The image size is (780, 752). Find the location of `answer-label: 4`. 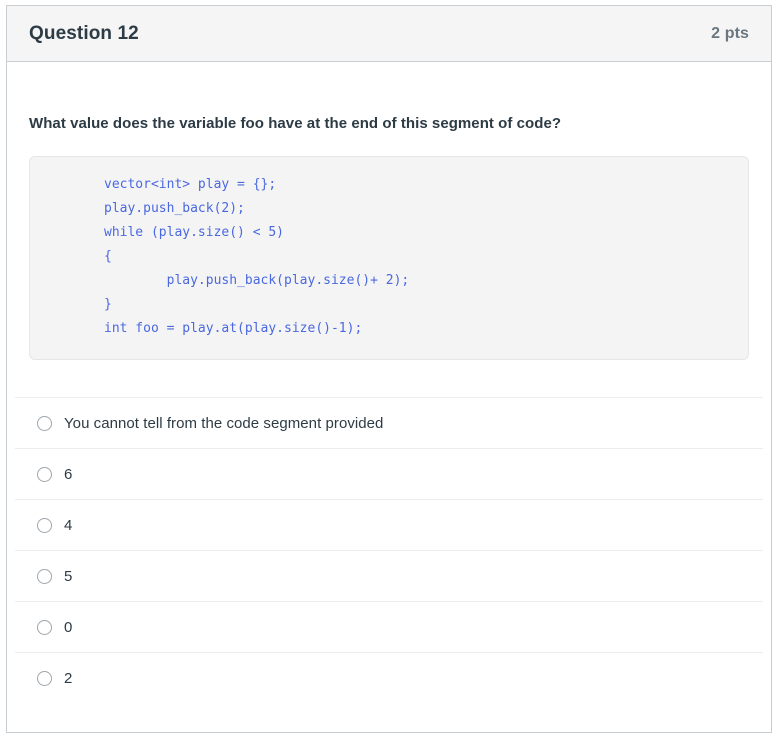

answer-label: 4 is located at coordinates (68, 525).